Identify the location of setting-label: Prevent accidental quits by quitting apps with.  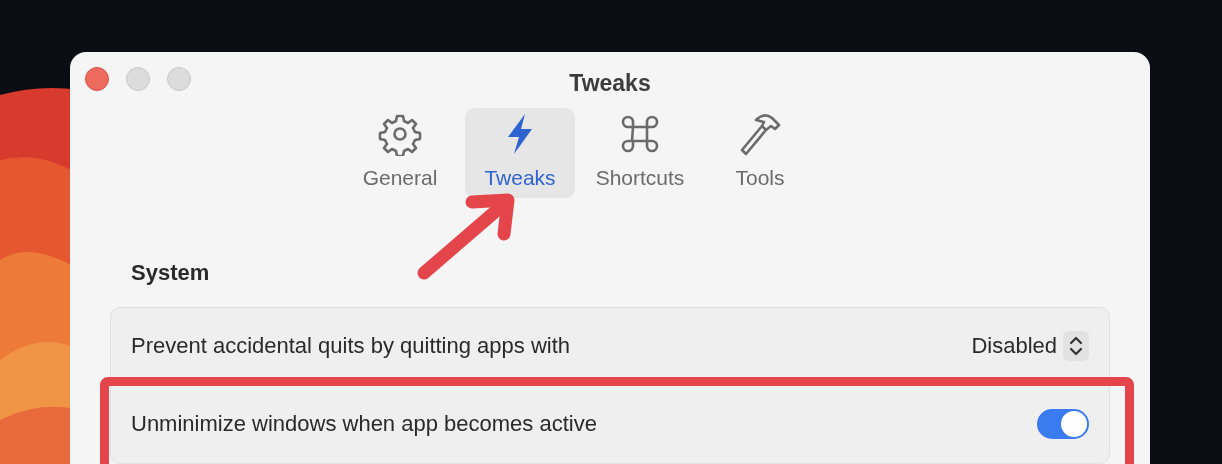
(351, 346).